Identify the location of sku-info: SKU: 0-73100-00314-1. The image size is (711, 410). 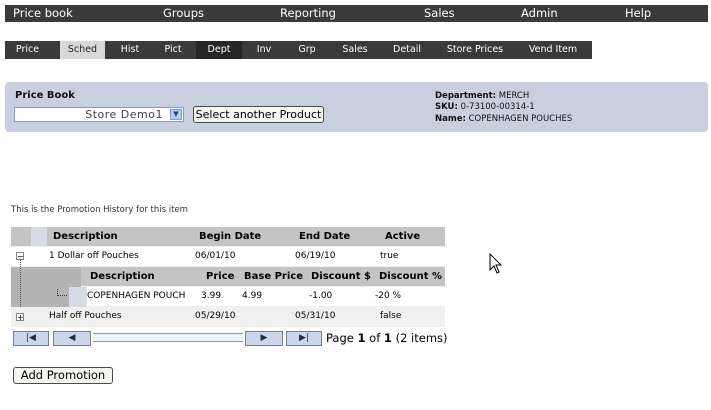
(485, 107).